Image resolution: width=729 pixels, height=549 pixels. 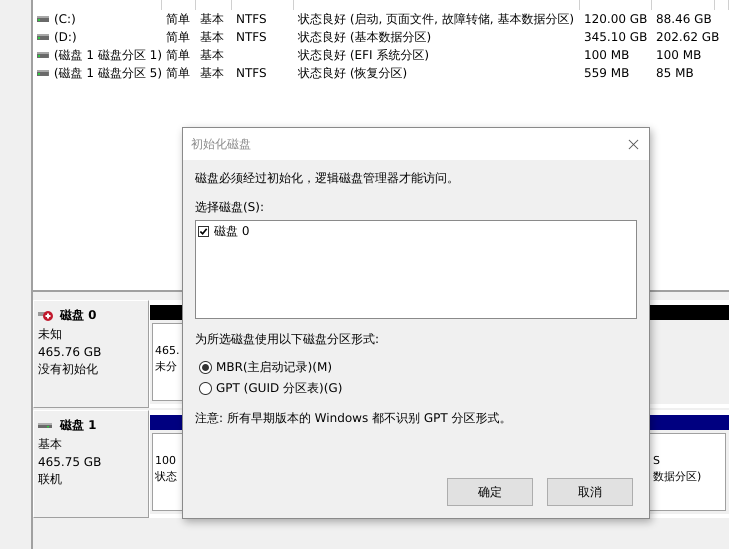 What do you see at coordinates (167, 350) in the screenshot?
I see `partition-text: 465.` at bounding box center [167, 350].